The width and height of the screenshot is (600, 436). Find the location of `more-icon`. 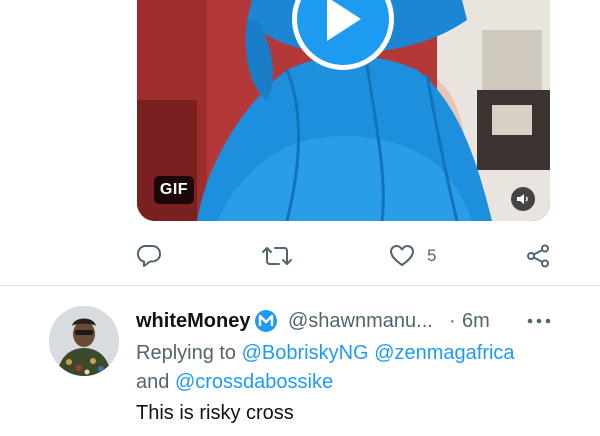

more-icon is located at coordinates (539, 321).